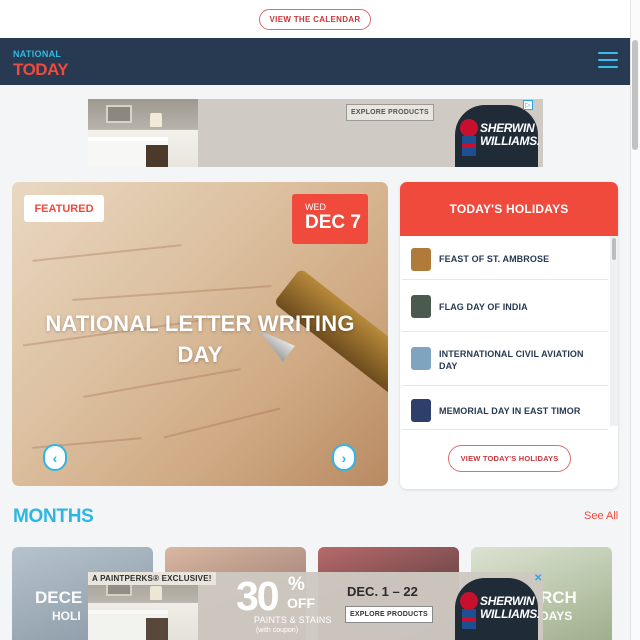 Image resolution: width=640 pixels, height=640 pixels. I want to click on months-section-title: MONTHS, so click(53, 516).